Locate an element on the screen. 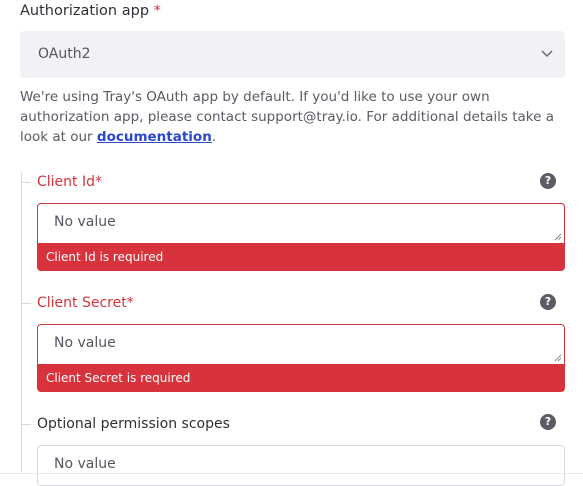 Image resolution: width=583 pixels, height=486 pixels. client-secret-input: No value is located at coordinates (301, 344).